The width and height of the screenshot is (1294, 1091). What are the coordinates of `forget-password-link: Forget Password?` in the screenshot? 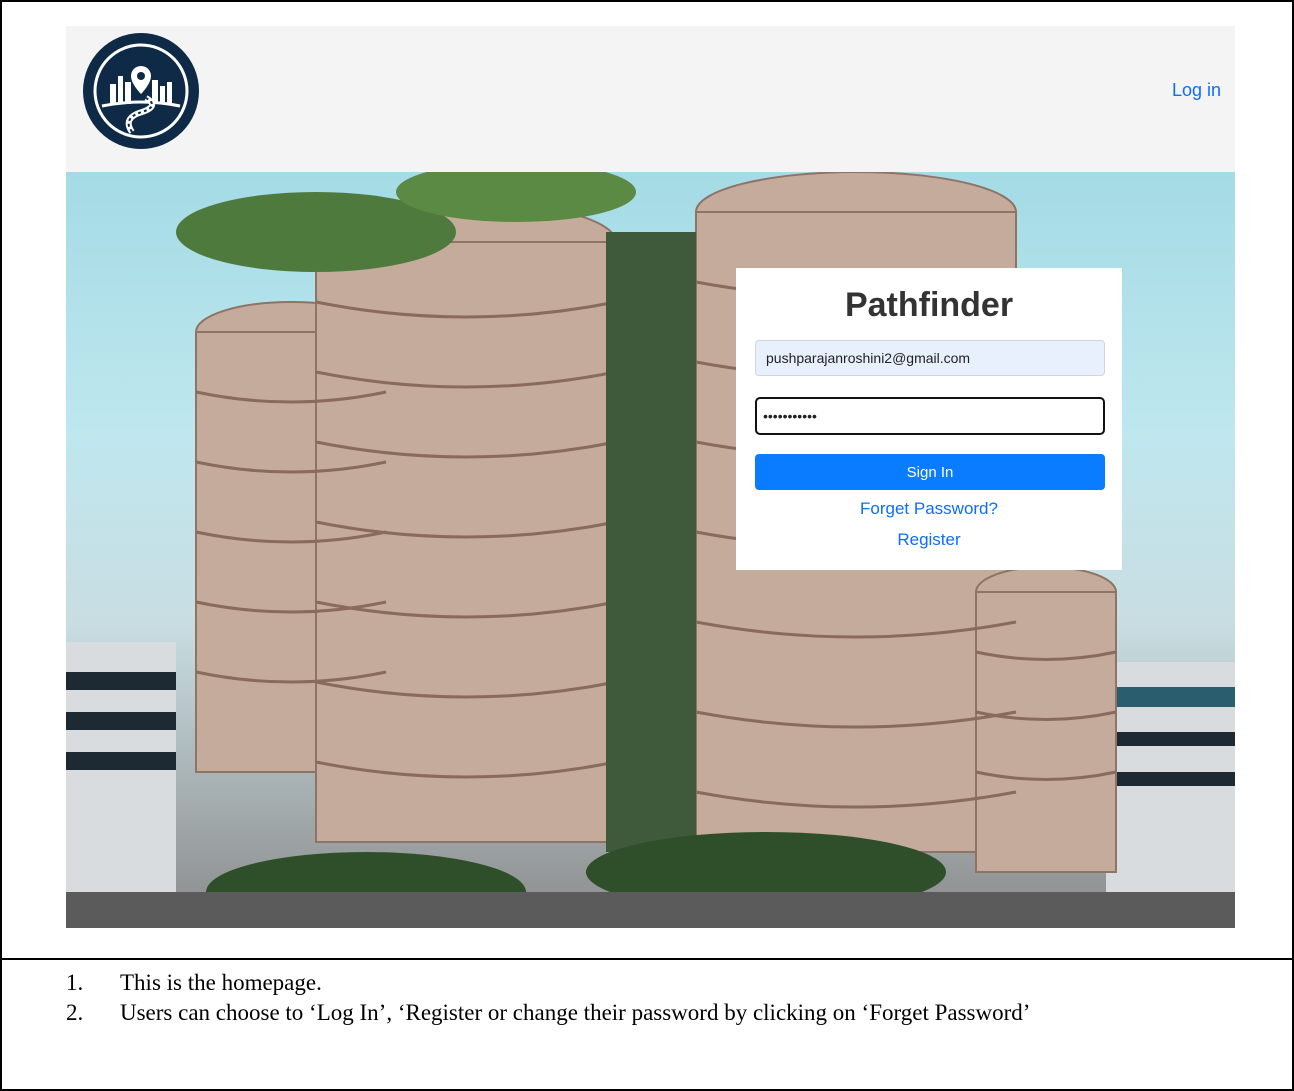 It's located at (929, 509).